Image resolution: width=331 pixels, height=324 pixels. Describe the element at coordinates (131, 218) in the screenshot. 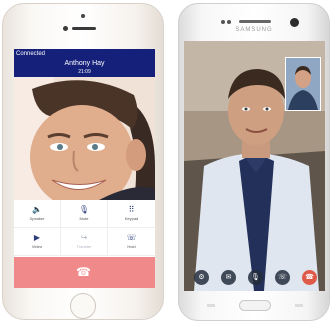

I see `keypad-label: Keypad` at that location.